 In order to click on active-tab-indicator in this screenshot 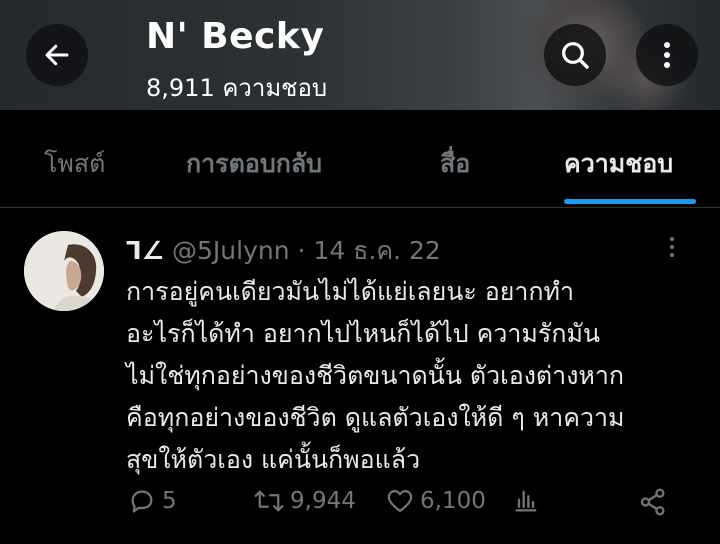, I will do `click(630, 201)`.